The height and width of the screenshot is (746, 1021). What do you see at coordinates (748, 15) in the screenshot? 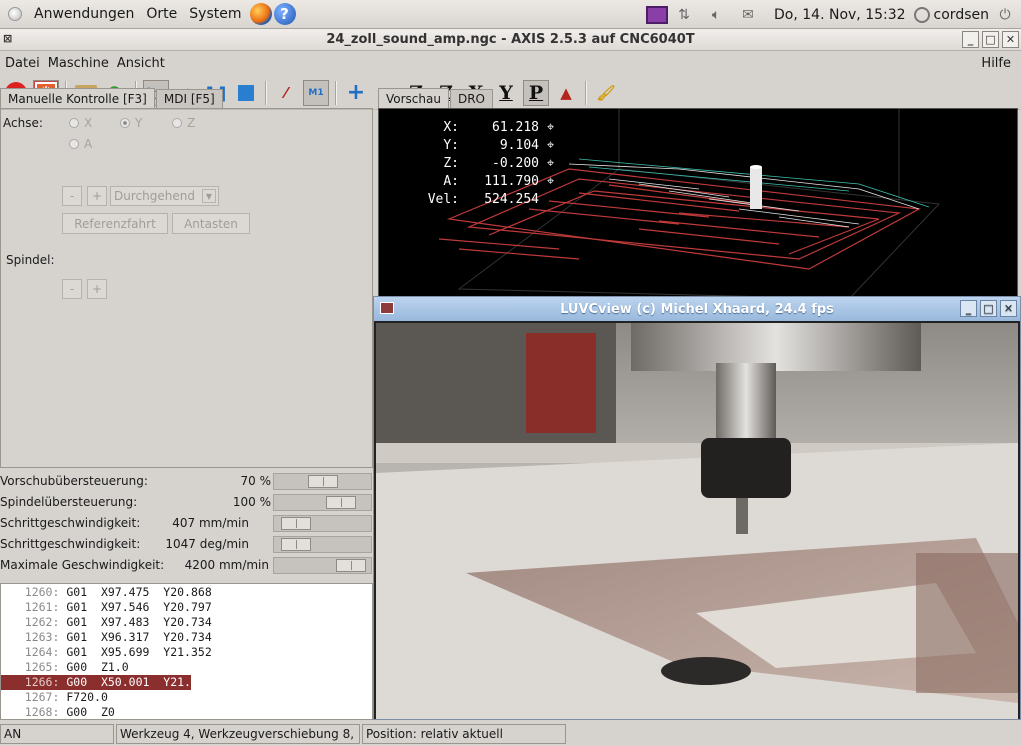
I see `mail-icon: ✉` at bounding box center [748, 15].